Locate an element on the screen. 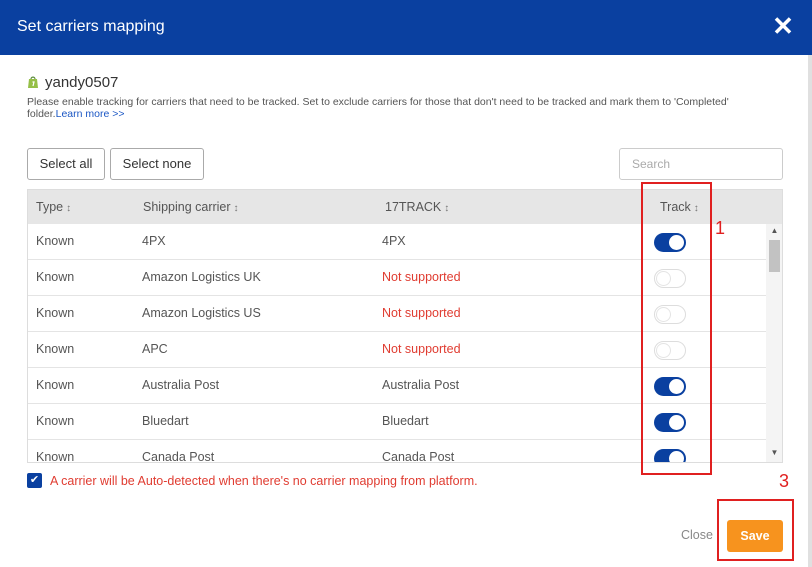 The width and height of the screenshot is (812, 567). annotation-marker-3: 3 is located at coordinates (784, 481).